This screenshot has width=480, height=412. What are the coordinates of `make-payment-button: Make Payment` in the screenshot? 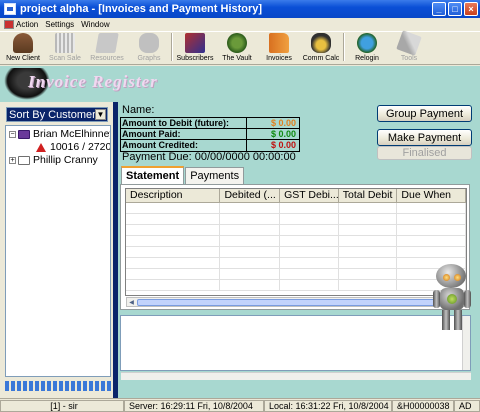 It's located at (424, 137).